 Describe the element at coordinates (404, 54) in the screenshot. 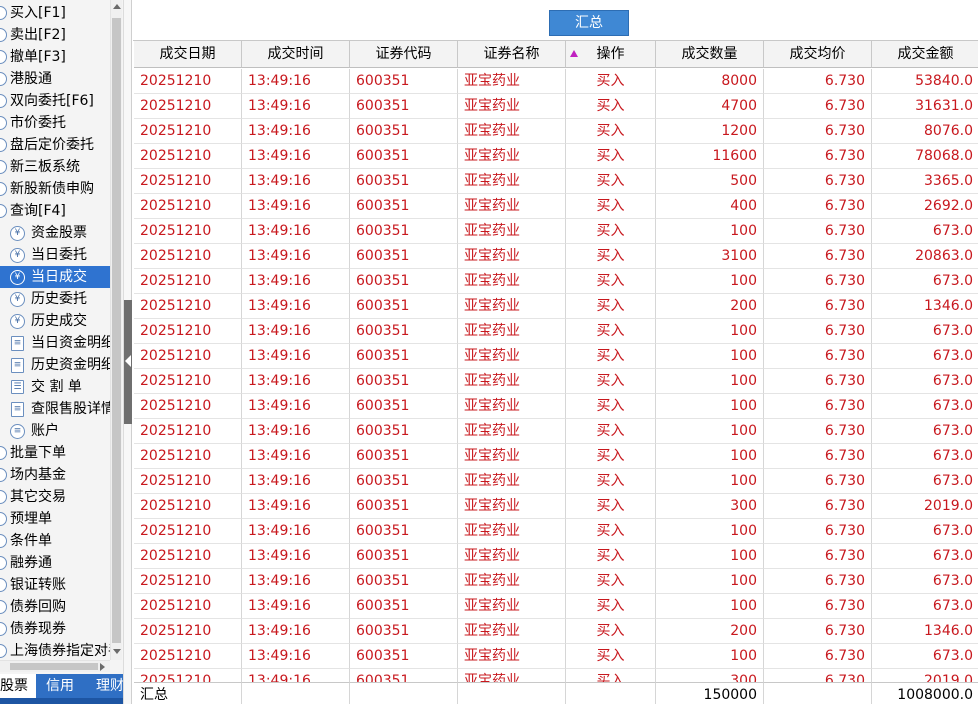

I see `column-header-security-code: 证券代码` at that location.